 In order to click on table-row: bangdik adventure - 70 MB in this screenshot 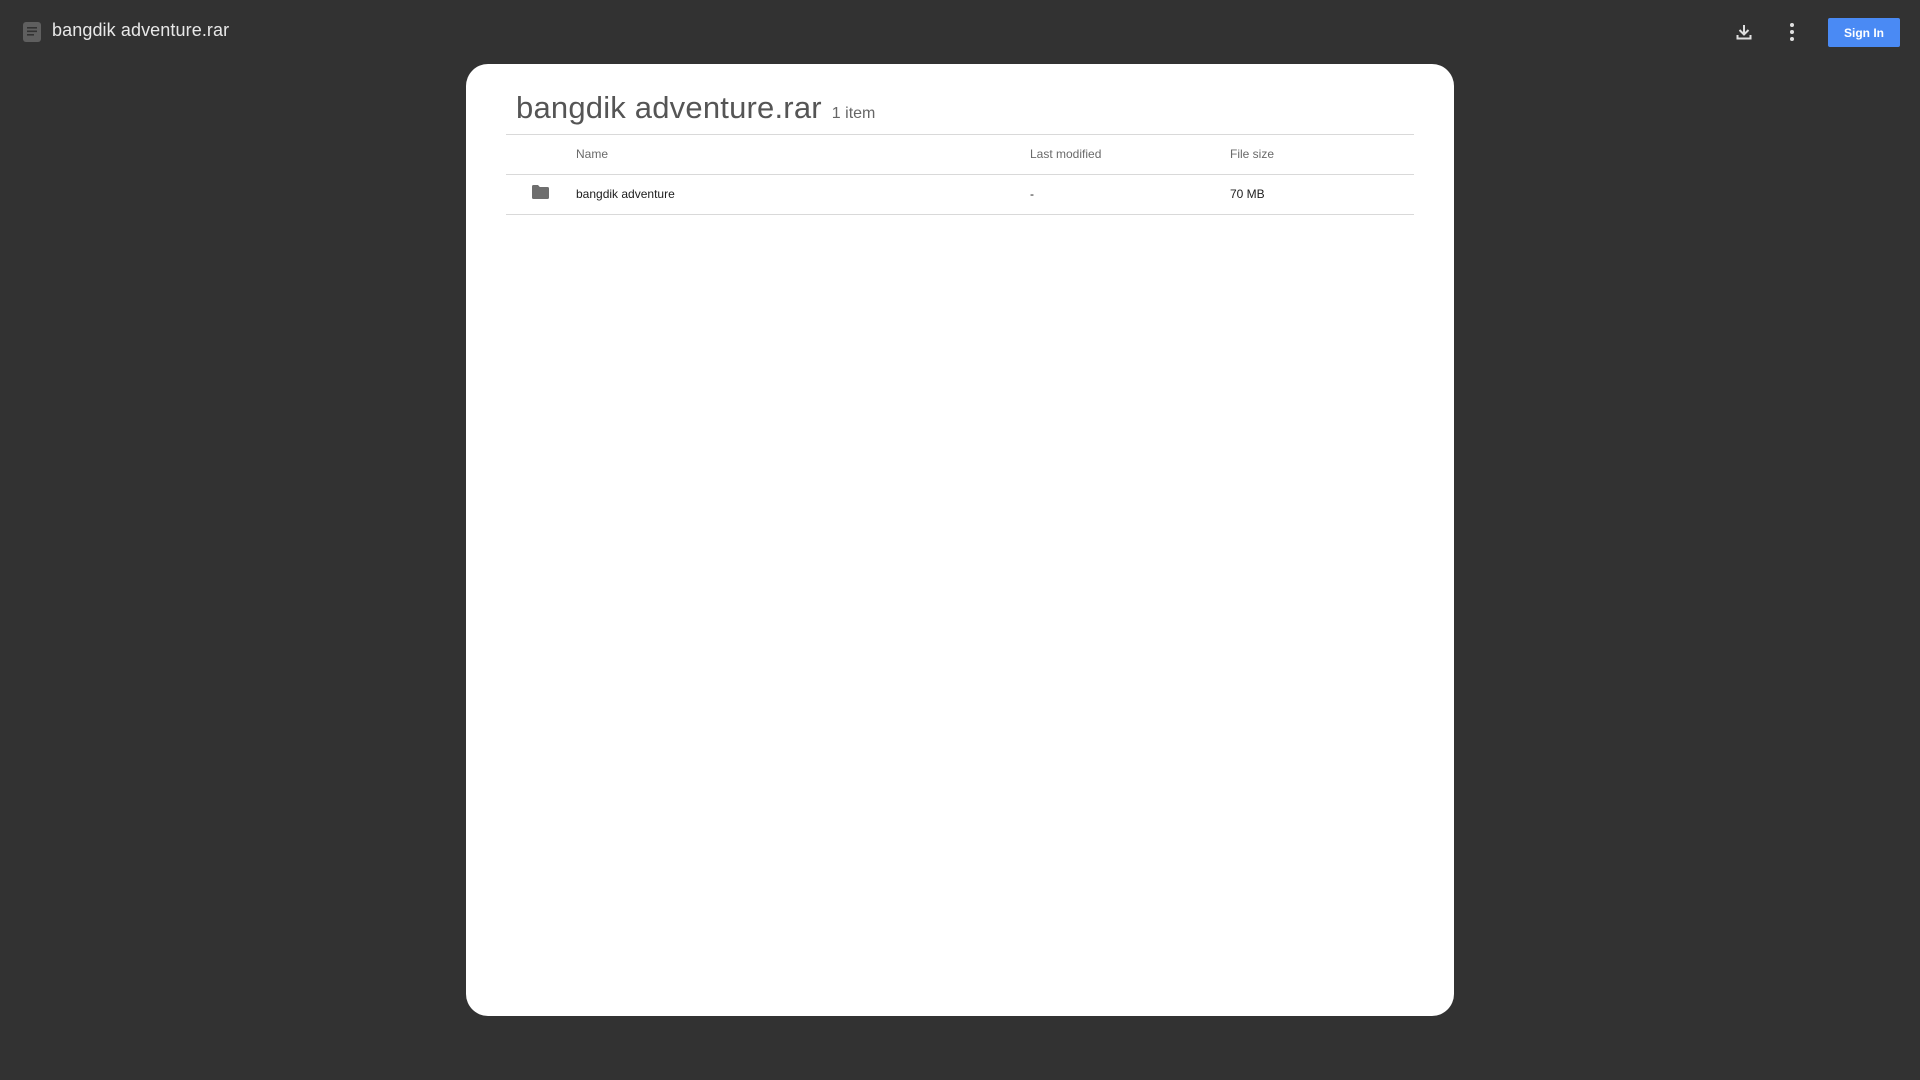, I will do `click(960, 194)`.